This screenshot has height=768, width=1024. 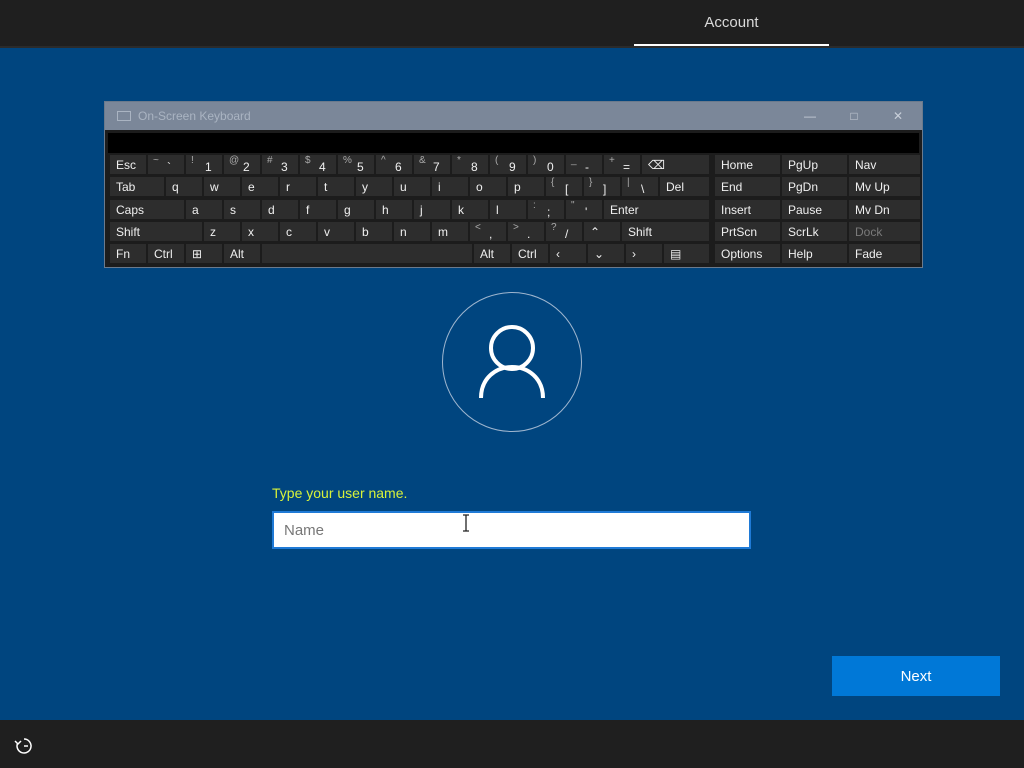 I want to click on key-label: 9, so click(x=512, y=167).